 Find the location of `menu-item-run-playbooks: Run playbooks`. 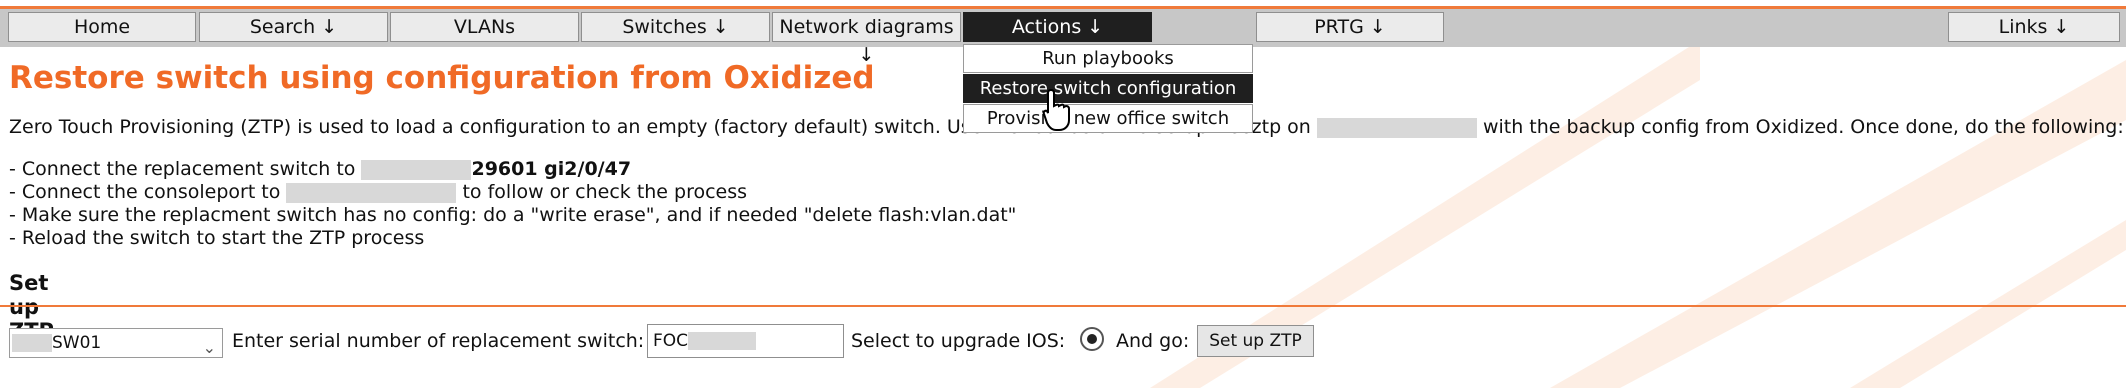

menu-item-run-playbooks: Run playbooks is located at coordinates (1108, 58).